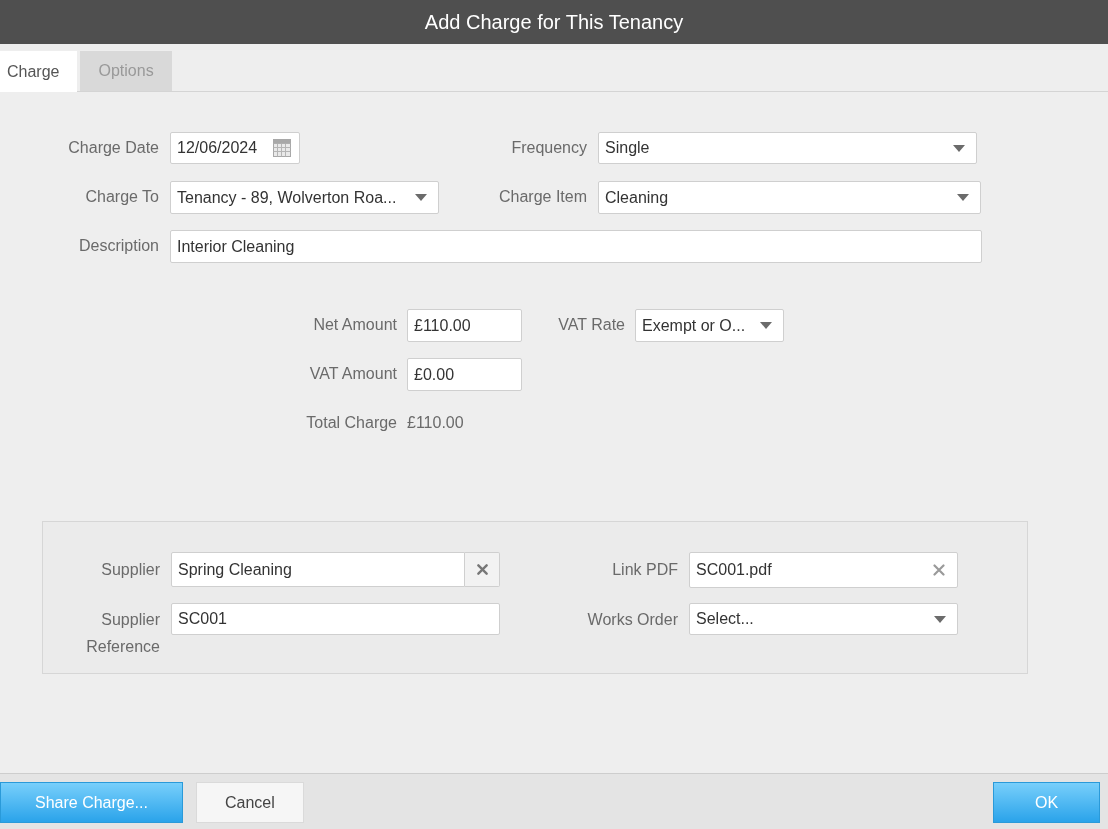  Describe the element at coordinates (249, 802) in the screenshot. I see `secondary-button: Cancel` at that location.